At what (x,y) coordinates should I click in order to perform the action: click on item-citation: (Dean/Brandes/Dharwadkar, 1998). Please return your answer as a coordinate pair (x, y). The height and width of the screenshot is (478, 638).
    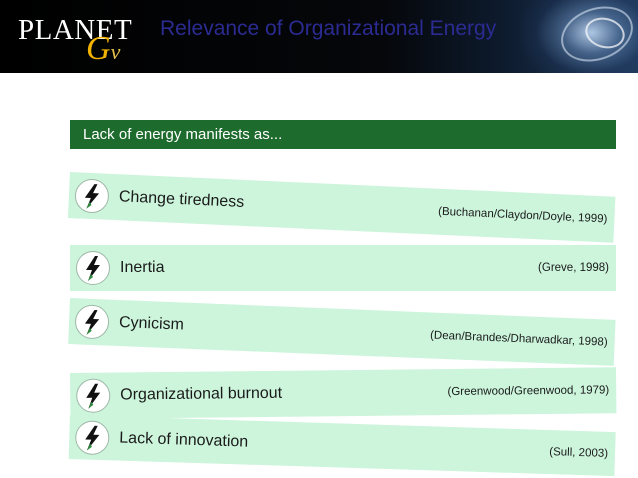
    Looking at the image, I should click on (518, 339).